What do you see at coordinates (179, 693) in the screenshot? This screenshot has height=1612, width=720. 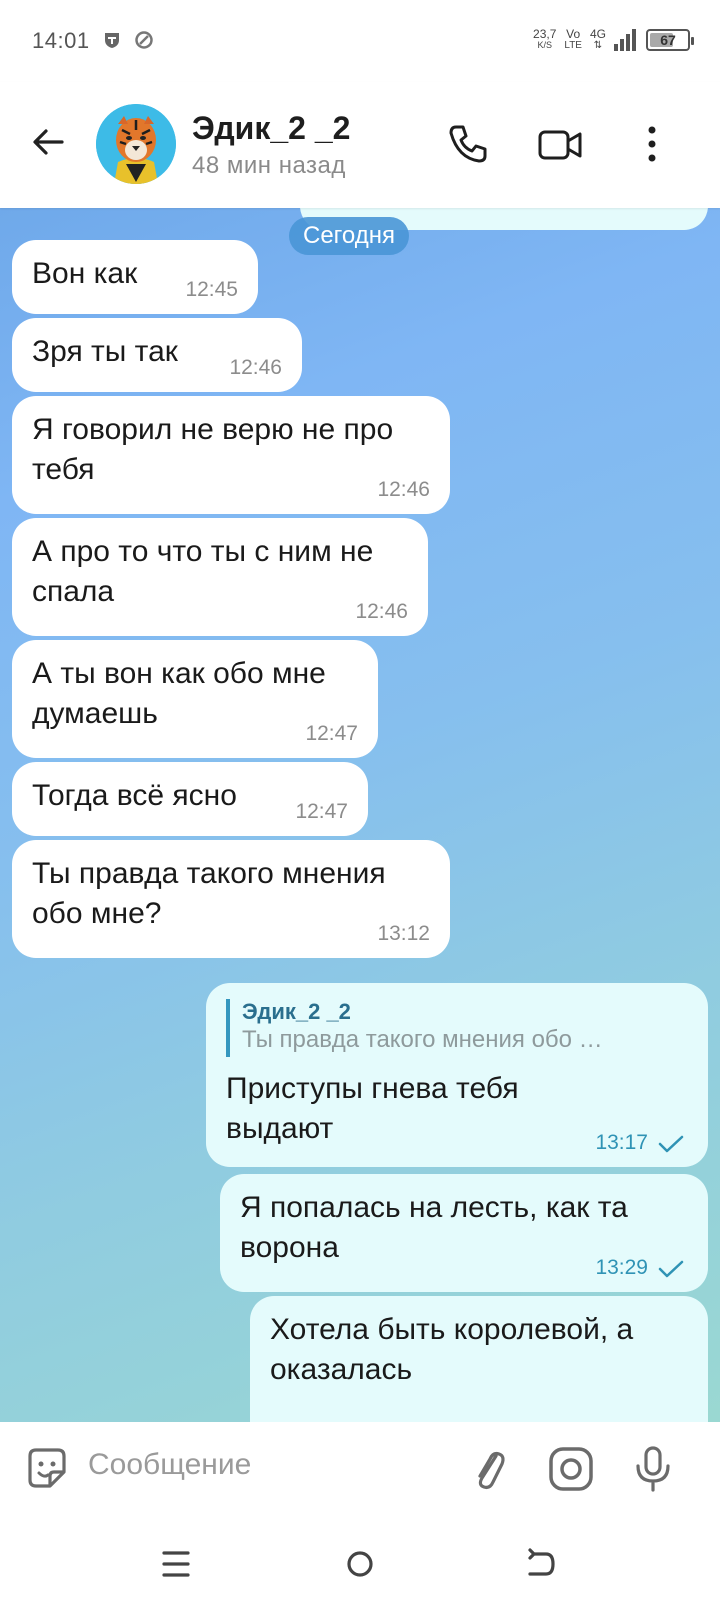 I see `message-text: А ты вон как обо мне думаешь` at bounding box center [179, 693].